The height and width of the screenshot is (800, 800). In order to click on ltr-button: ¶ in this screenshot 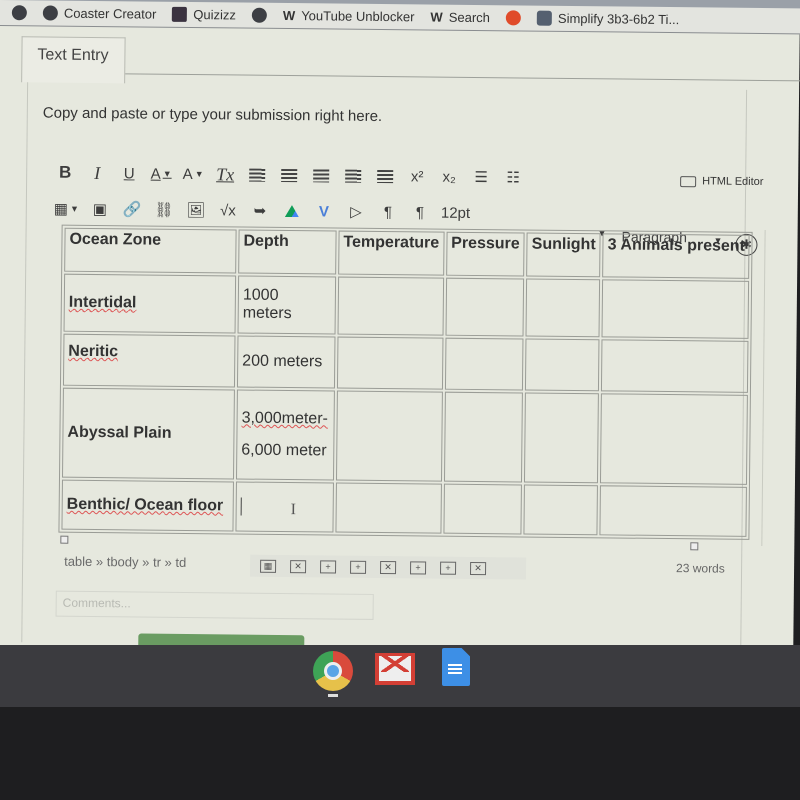, I will do `click(388, 212)`.